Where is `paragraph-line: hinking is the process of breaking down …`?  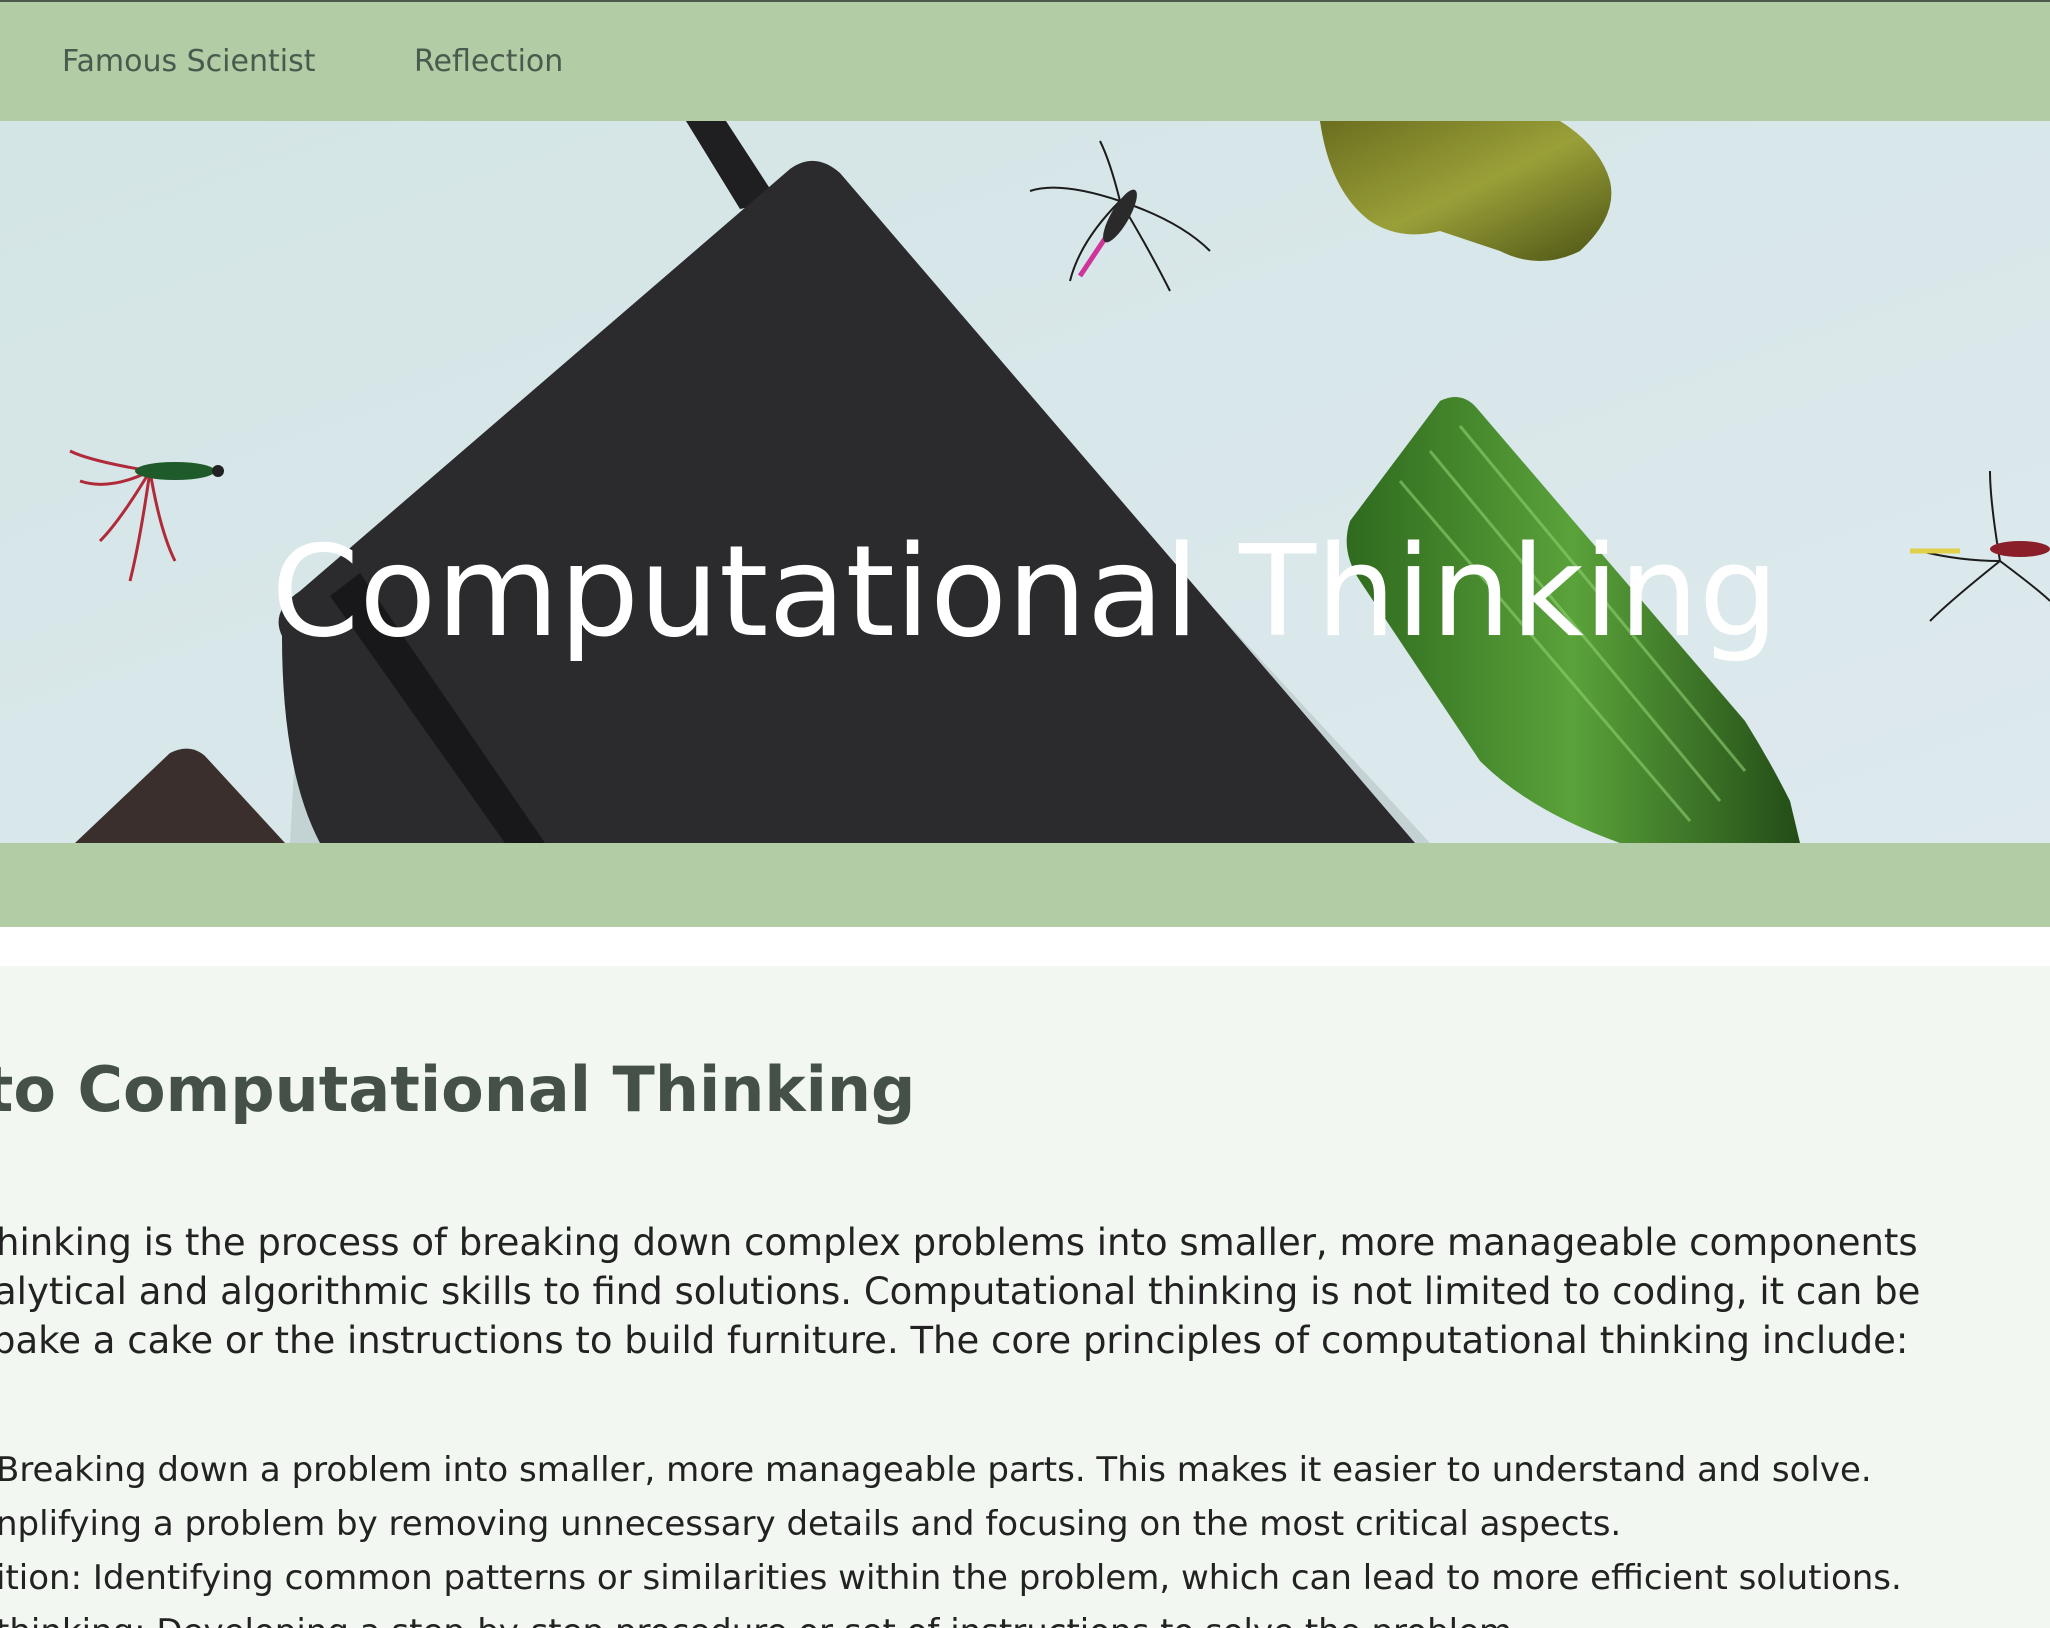 paragraph-line: hinking is the process of breaking down … is located at coordinates (959, 1242).